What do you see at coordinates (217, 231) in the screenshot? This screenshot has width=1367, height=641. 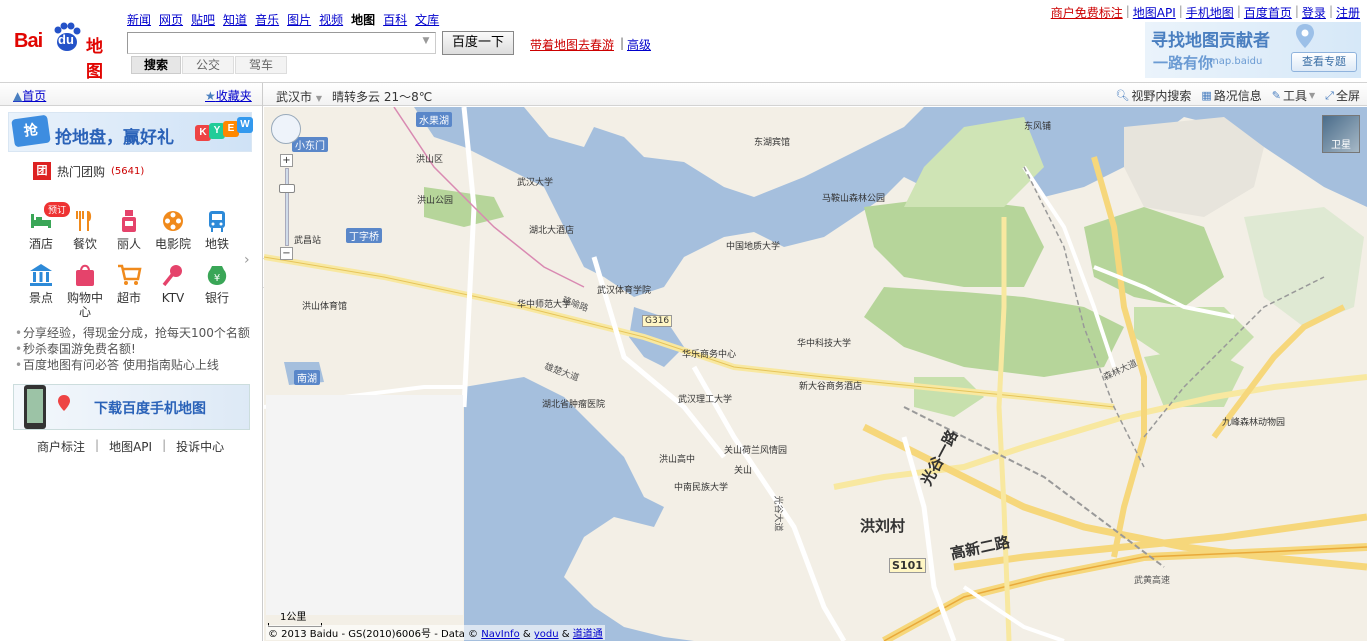 I see `category-subway: 地铁` at bounding box center [217, 231].